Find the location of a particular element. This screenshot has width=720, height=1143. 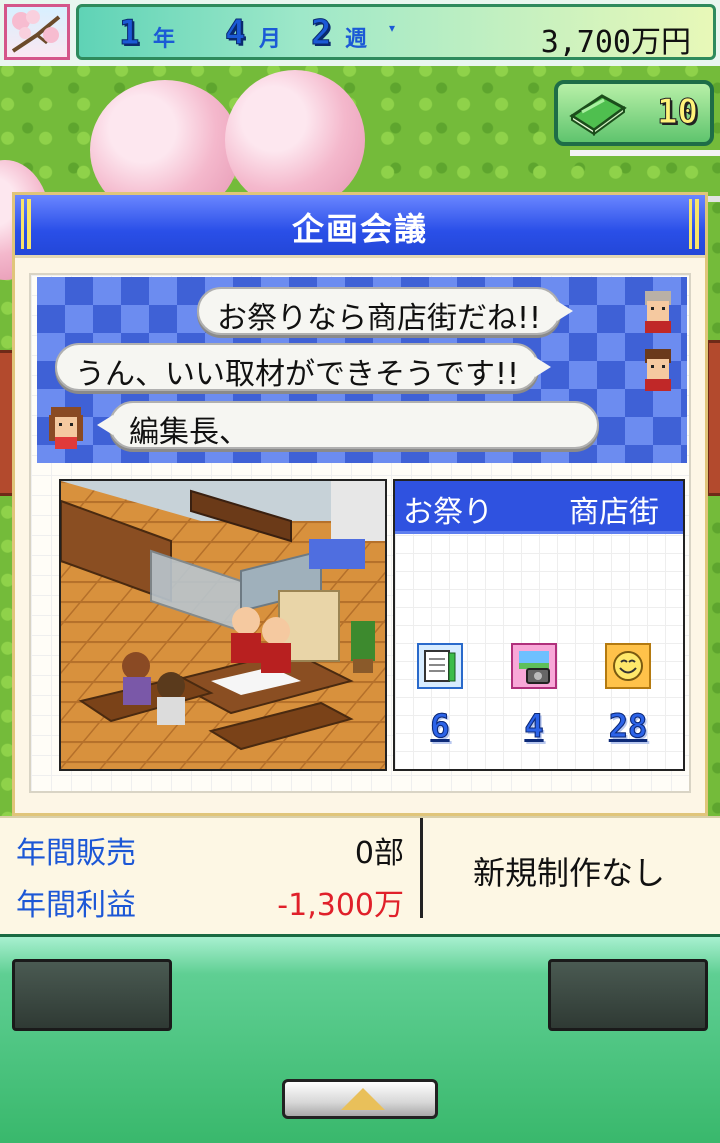

dialogue-bubble: うん、いい取材ができそうです!! is located at coordinates (303, 367).